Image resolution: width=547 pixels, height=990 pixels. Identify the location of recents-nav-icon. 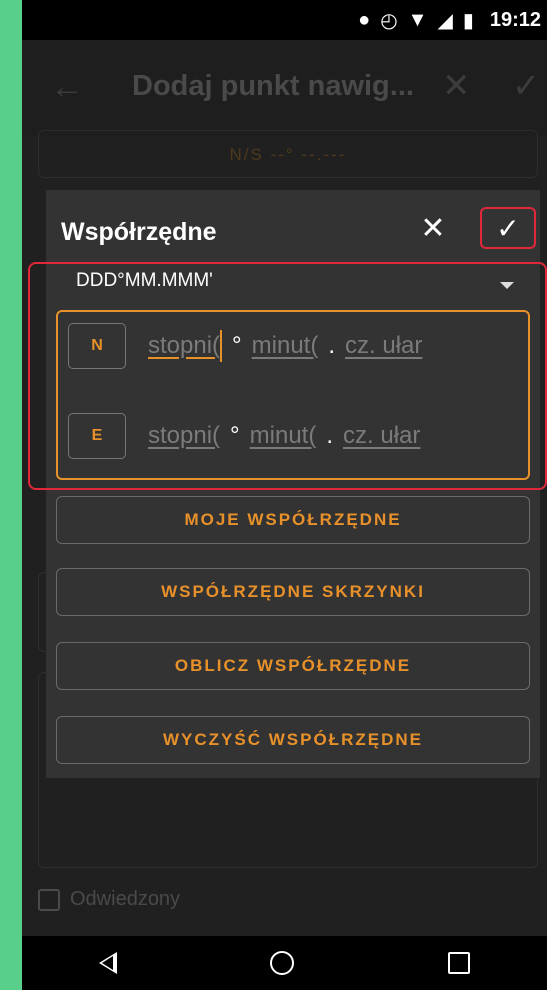
(459, 963).